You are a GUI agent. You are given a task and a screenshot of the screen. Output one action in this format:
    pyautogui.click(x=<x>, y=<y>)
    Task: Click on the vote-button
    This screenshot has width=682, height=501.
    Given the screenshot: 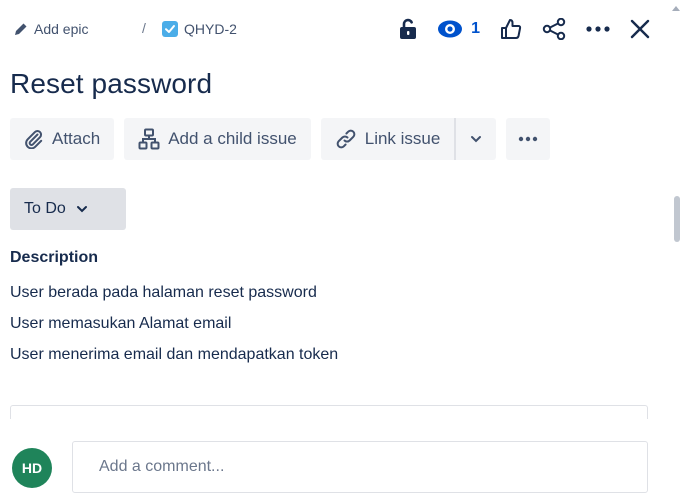 What is the action you would take?
    pyautogui.click(x=511, y=29)
    